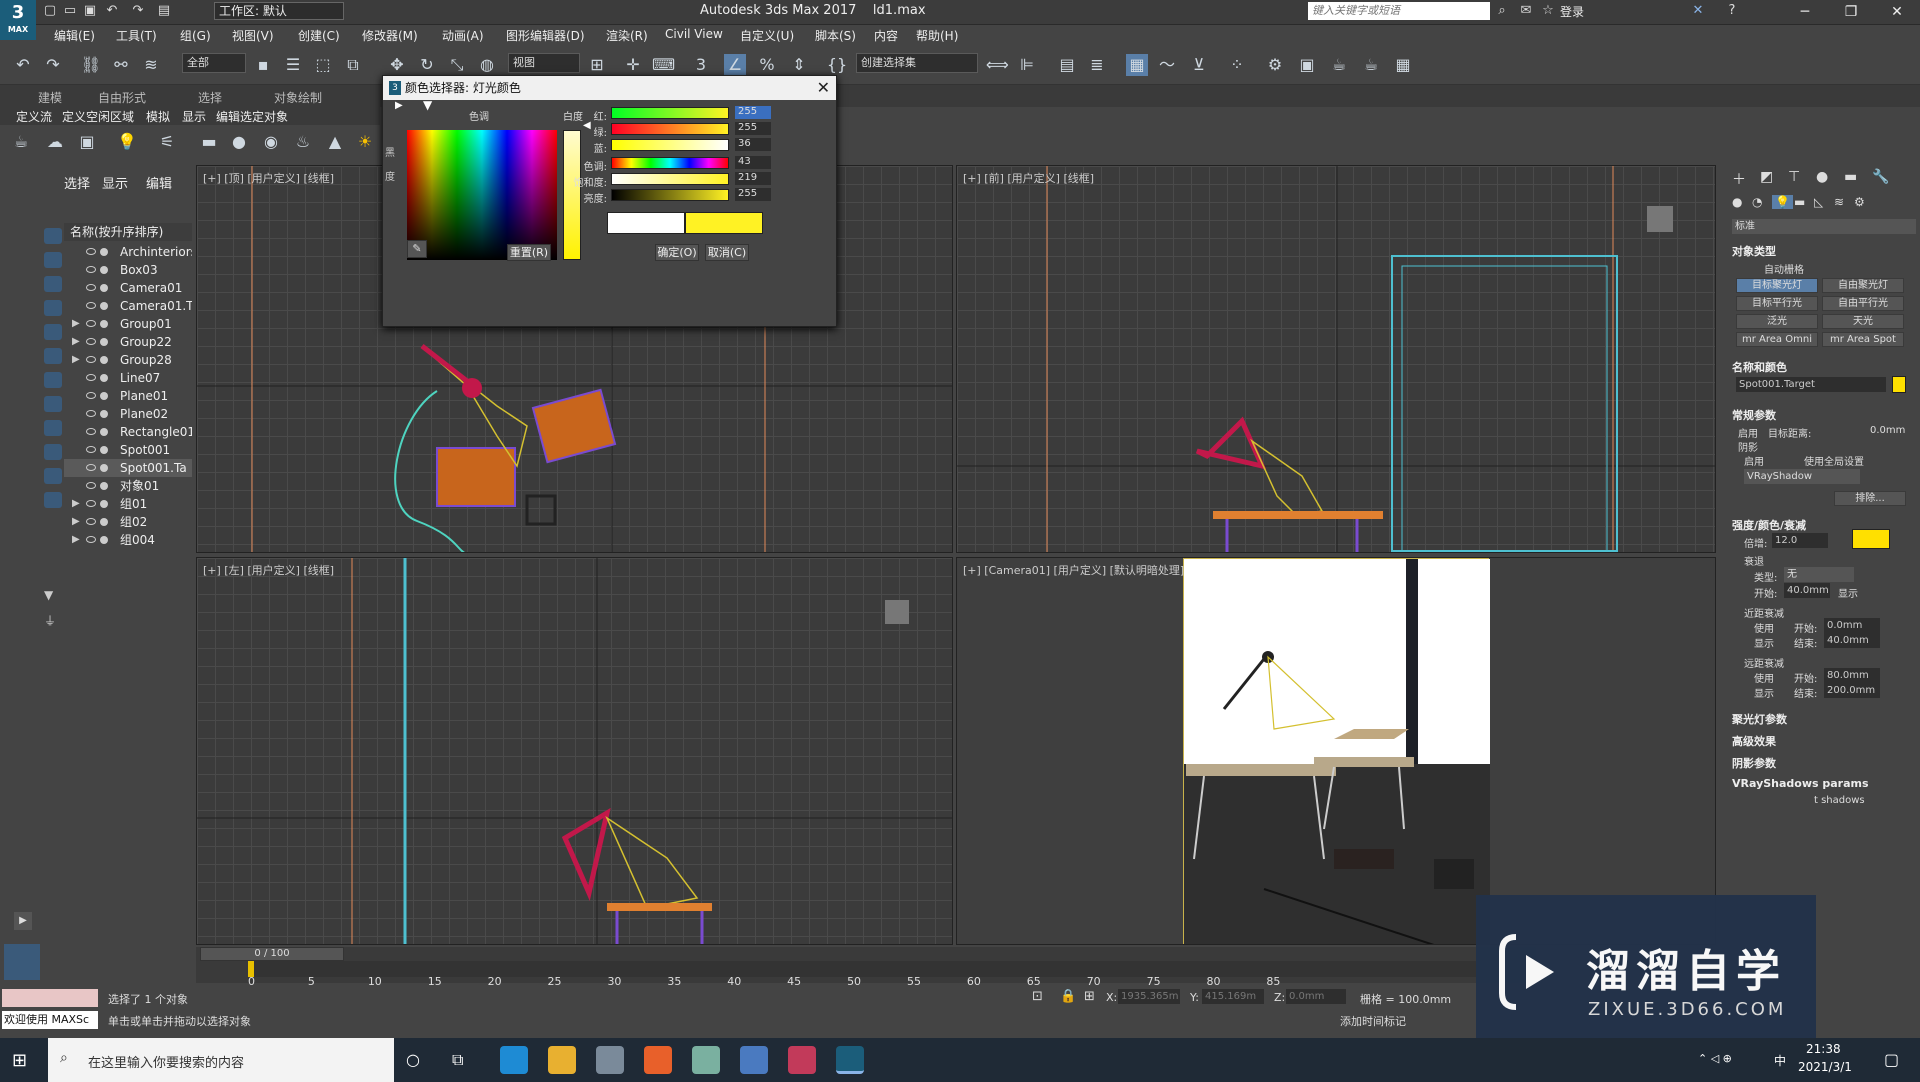 The image size is (1920, 1082). What do you see at coordinates (138, 11) in the screenshot?
I see `redo-icon: ↷` at bounding box center [138, 11].